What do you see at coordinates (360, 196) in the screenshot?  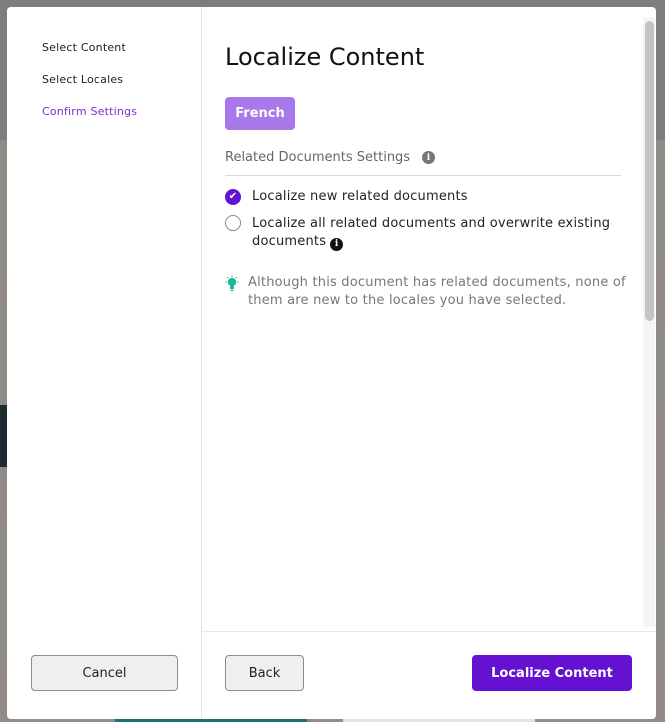 I see `option-label-localize-new: Localize new related documents` at bounding box center [360, 196].